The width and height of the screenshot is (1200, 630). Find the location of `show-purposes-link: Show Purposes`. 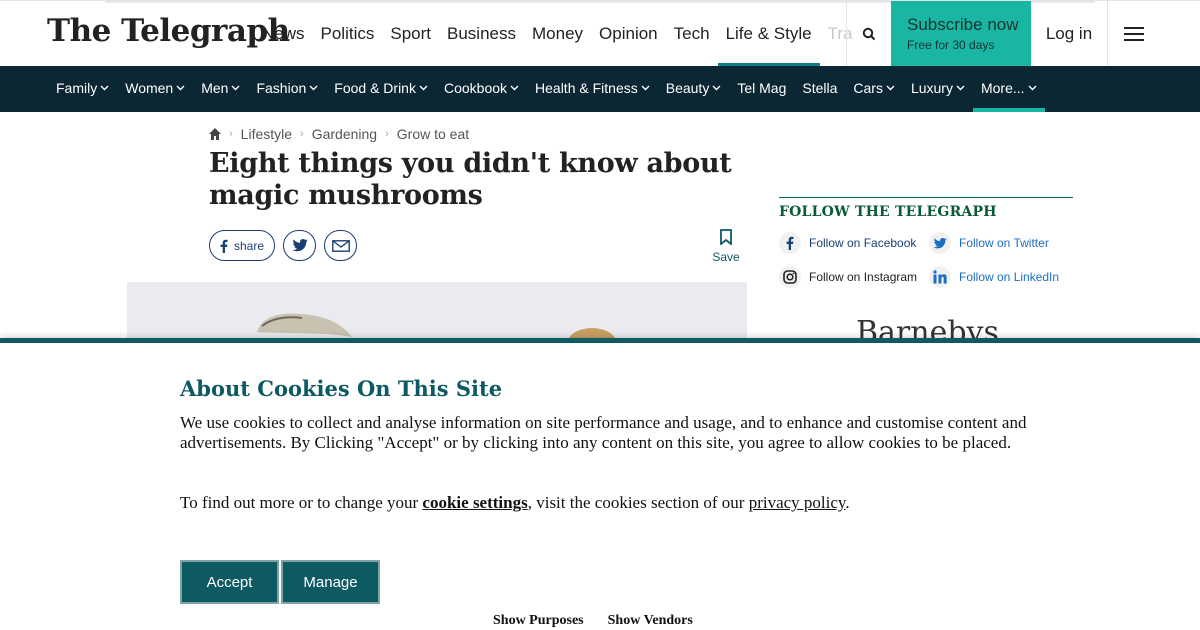

show-purposes-link: Show Purposes is located at coordinates (538, 621).